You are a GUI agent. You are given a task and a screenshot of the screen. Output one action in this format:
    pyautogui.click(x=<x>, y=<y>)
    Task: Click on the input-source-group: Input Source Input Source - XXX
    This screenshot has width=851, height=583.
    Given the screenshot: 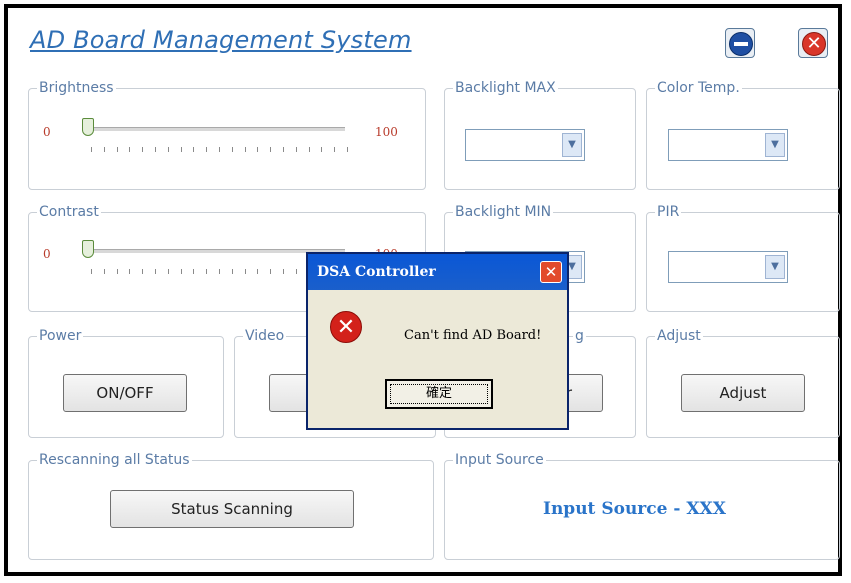 What is the action you would take?
    pyautogui.click(x=642, y=506)
    